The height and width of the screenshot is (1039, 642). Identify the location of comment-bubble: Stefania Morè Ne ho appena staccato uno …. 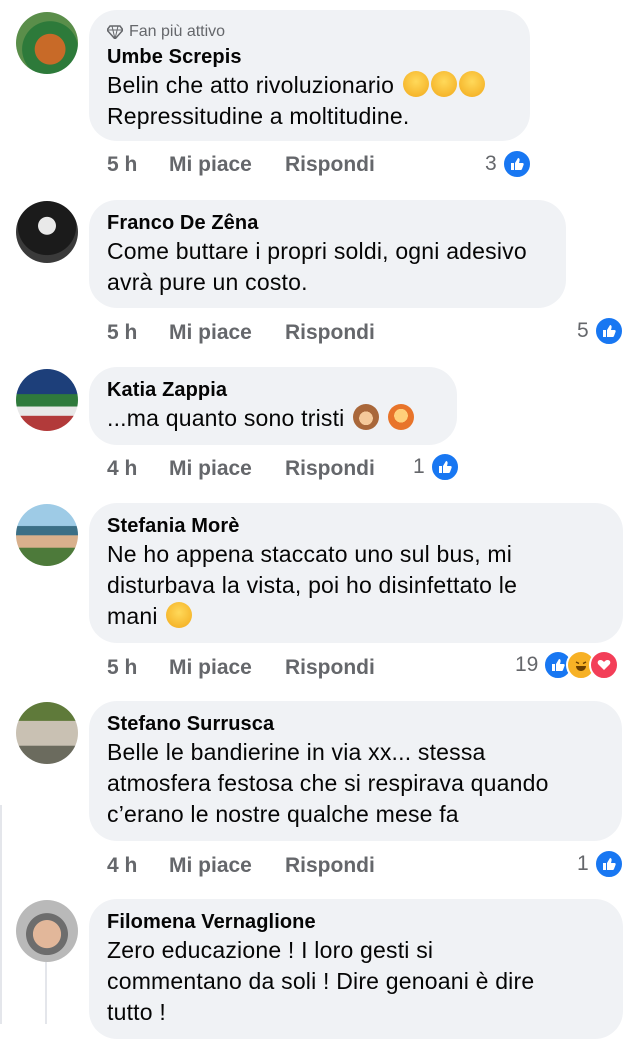
(356, 573).